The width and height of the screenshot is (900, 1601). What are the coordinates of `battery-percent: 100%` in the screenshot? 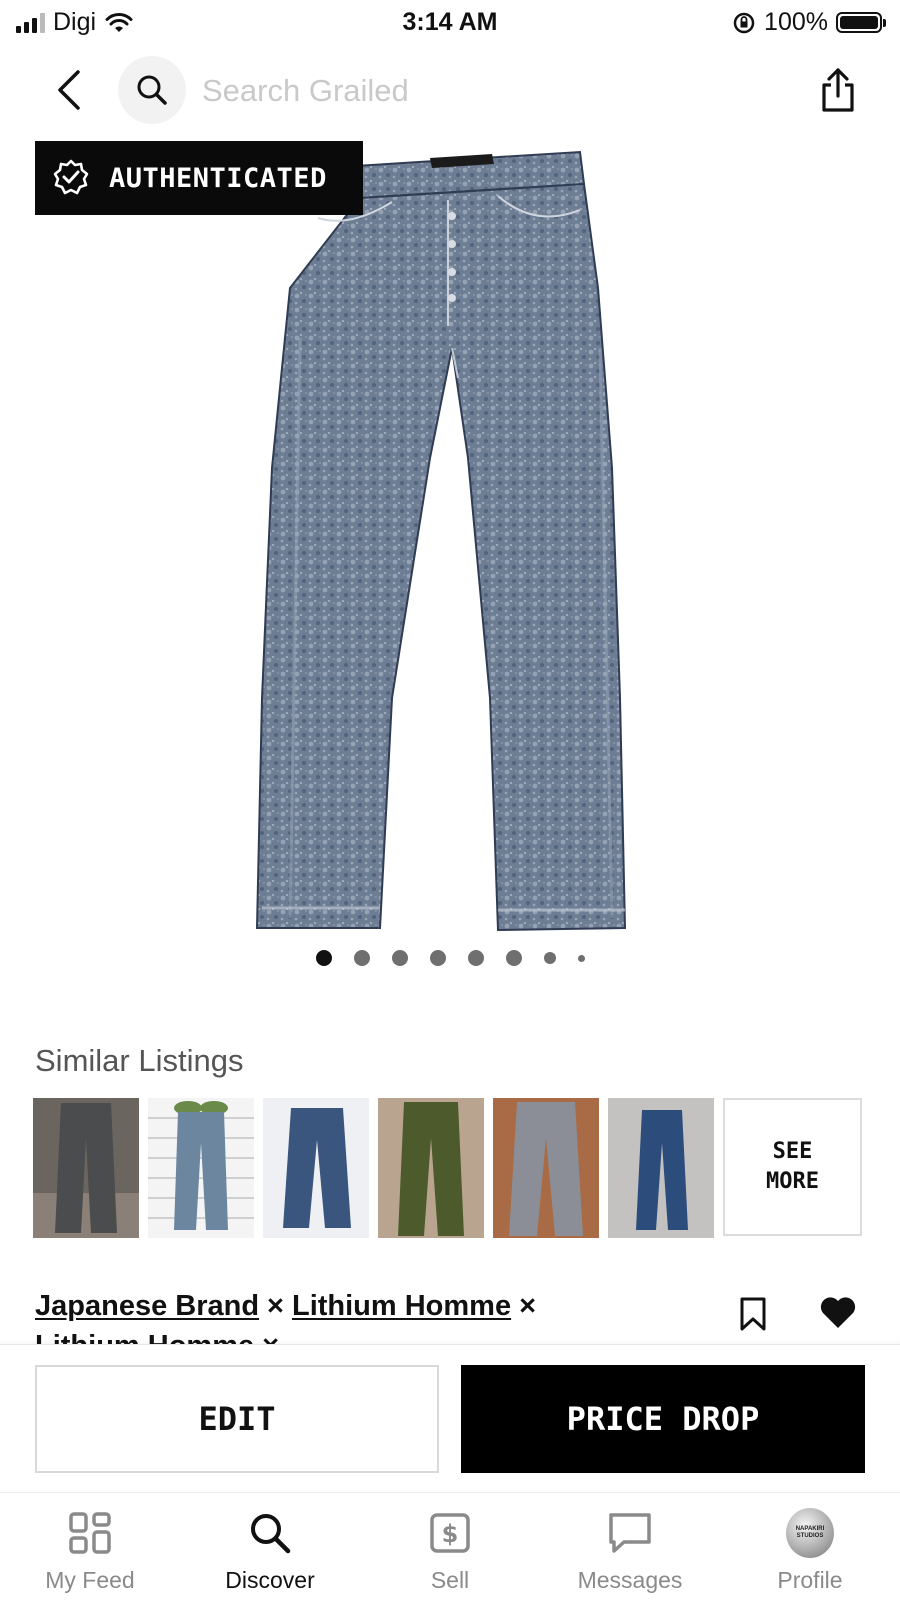 It's located at (796, 22).